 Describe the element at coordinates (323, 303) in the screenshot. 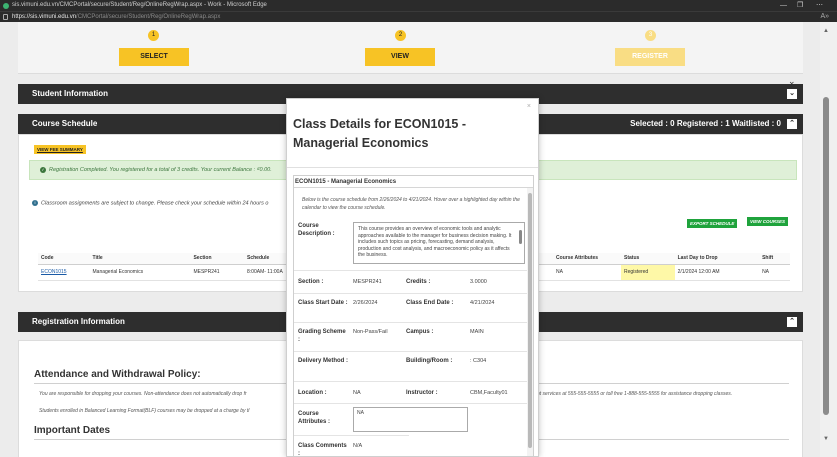

I see `start-date-label: Class Start Date :` at that location.